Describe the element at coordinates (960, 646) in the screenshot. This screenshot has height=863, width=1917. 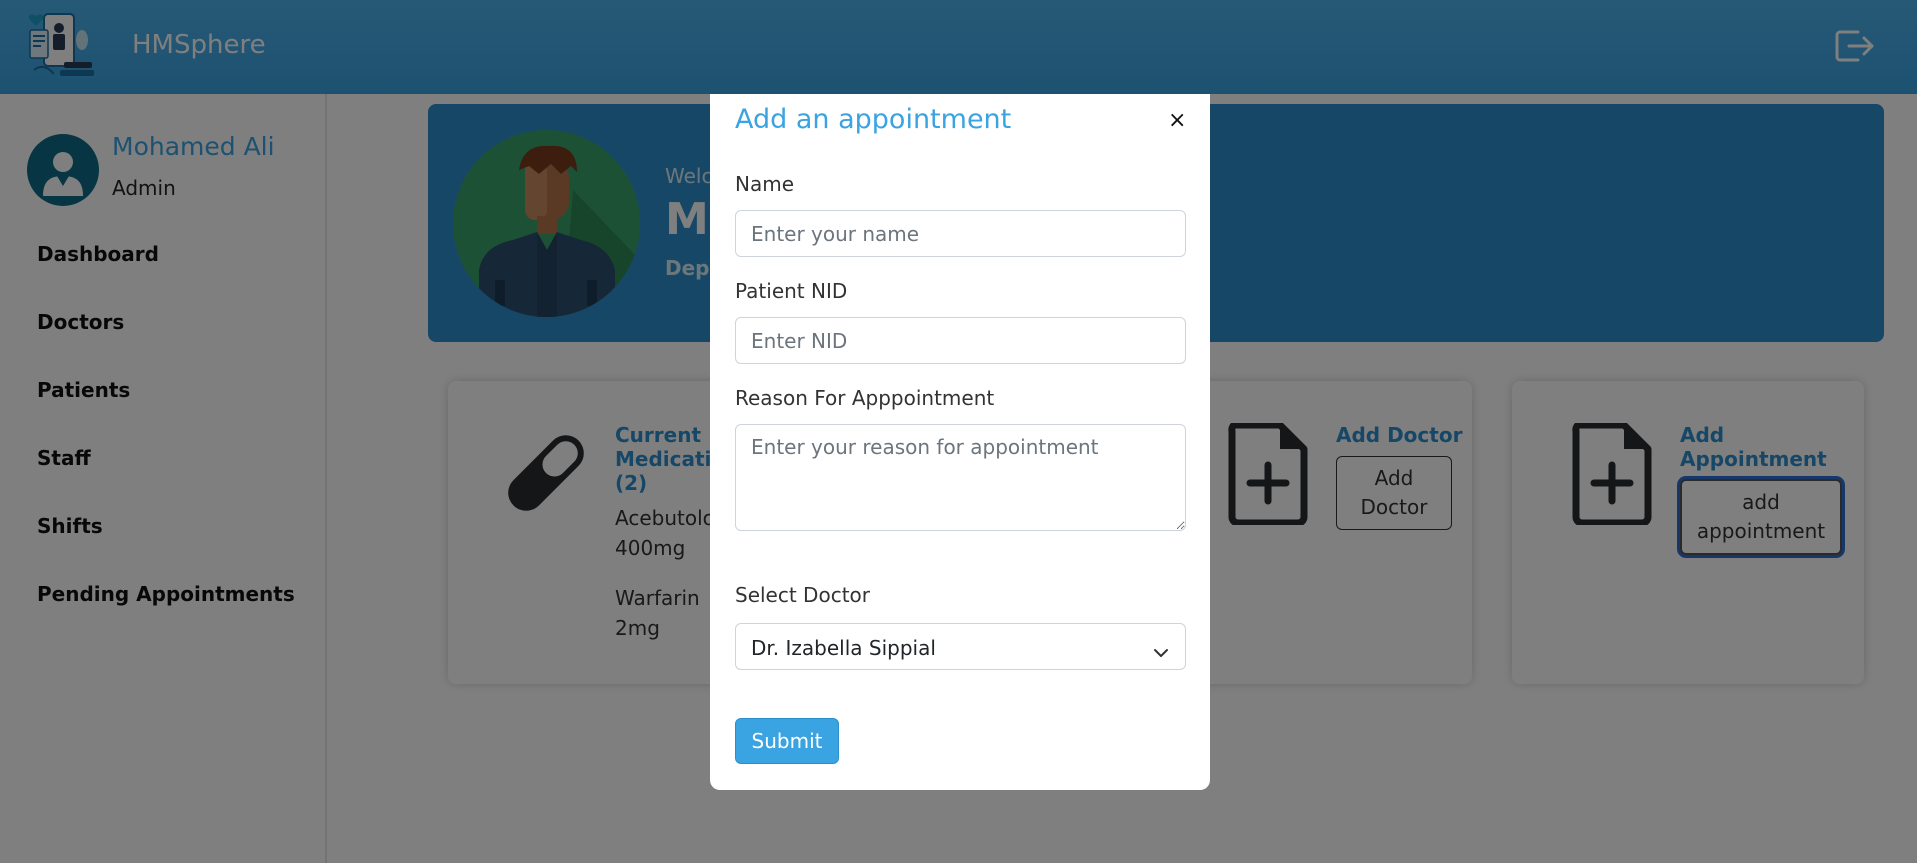
I see `doctor-select: Dr. Izabella Sippial` at that location.